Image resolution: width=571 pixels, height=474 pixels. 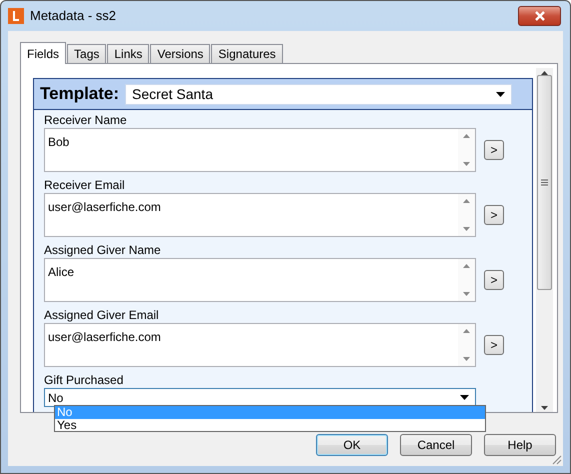 I want to click on field-label: Gift Purchased, so click(x=84, y=380).